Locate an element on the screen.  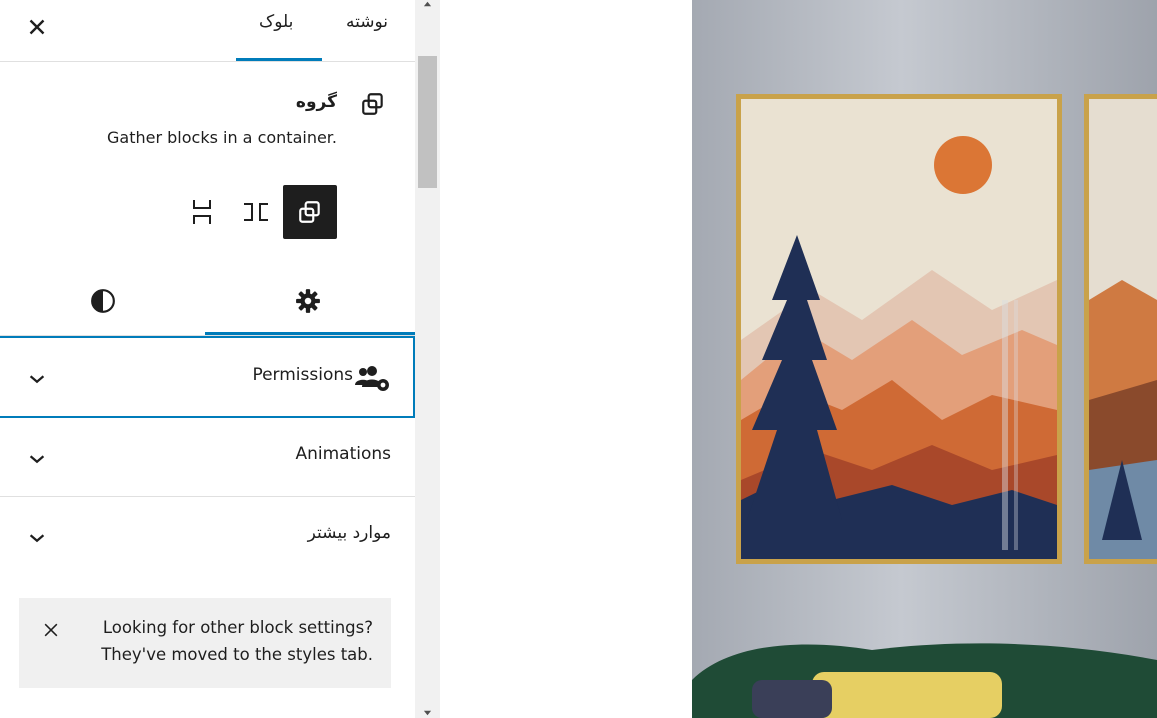
notice-line-2: They've moved to the styles tab. is located at coordinates (237, 654).